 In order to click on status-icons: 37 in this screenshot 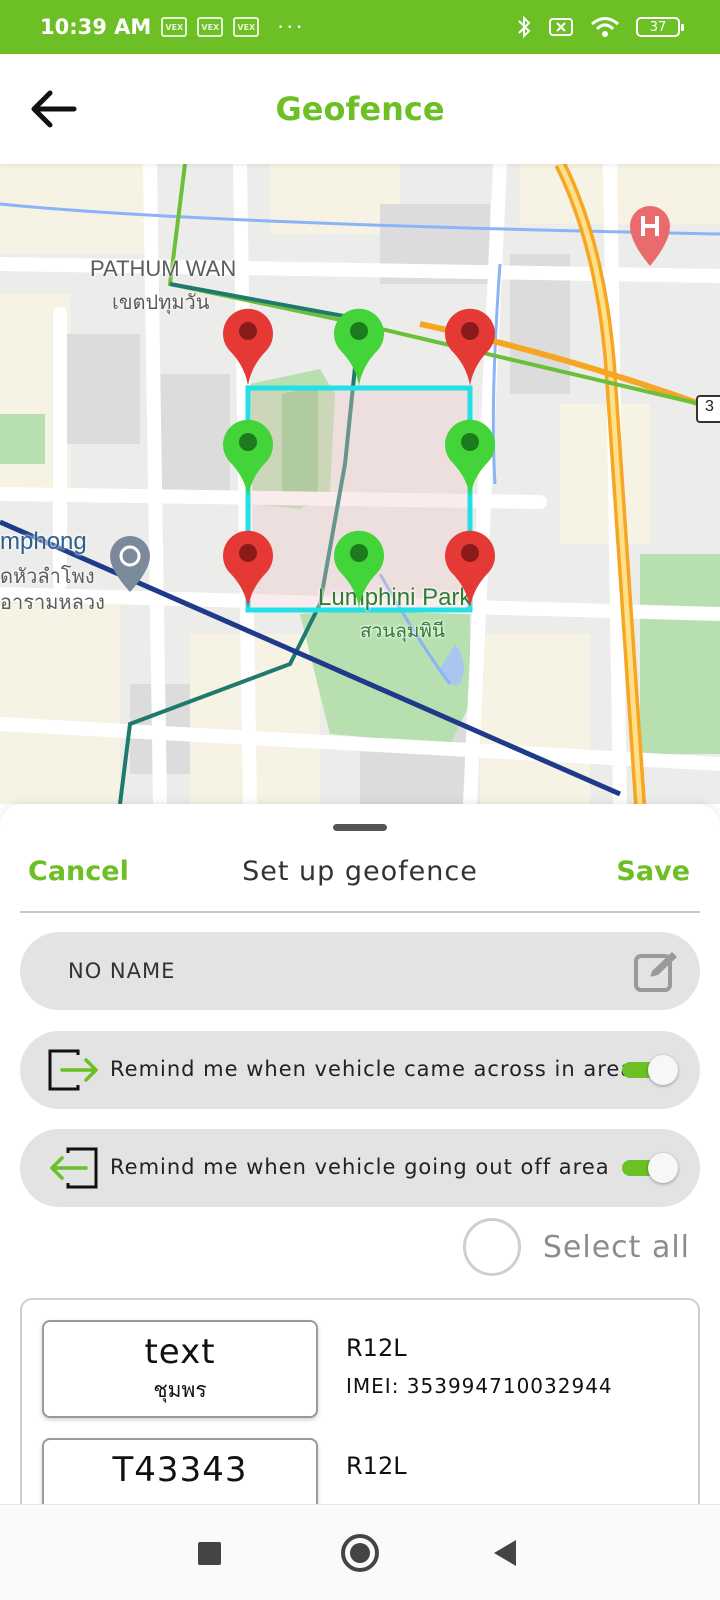, I will do `click(600, 27)`.